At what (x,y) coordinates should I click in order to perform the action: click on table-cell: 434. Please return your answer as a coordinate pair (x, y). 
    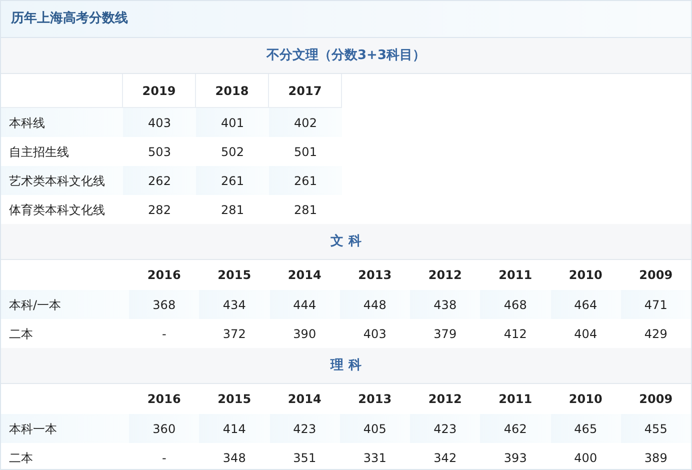
    Looking at the image, I should click on (234, 304).